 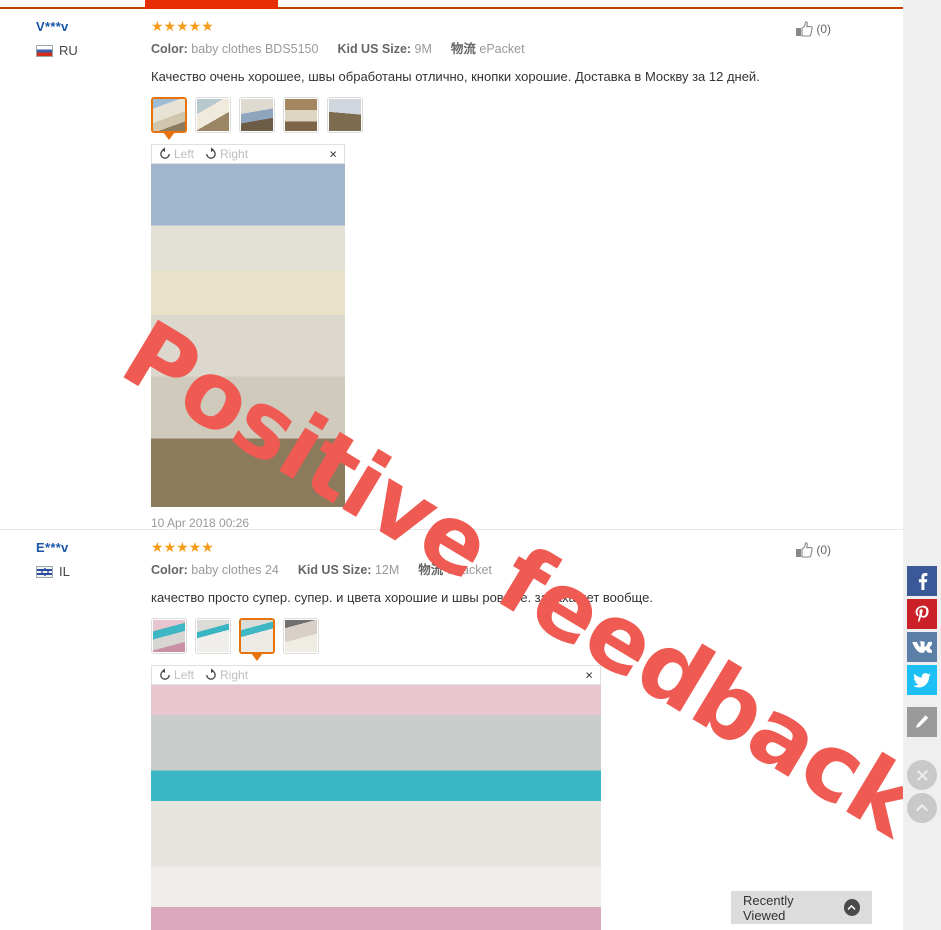 I want to click on facebook-icon, so click(x=923, y=581).